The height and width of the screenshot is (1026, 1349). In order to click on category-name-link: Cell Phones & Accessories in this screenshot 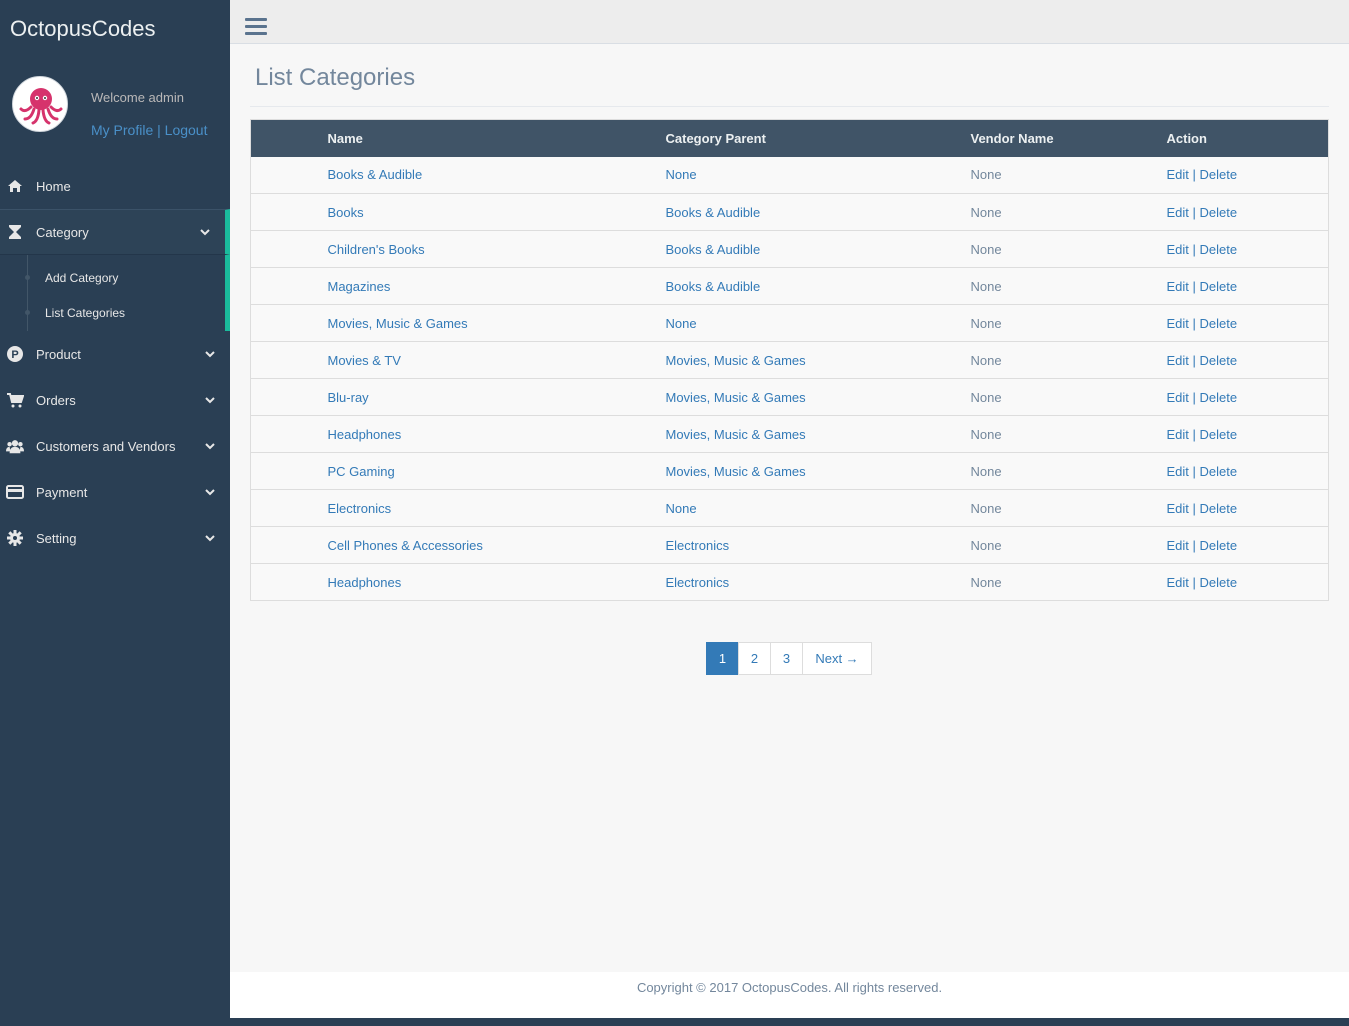, I will do `click(405, 545)`.